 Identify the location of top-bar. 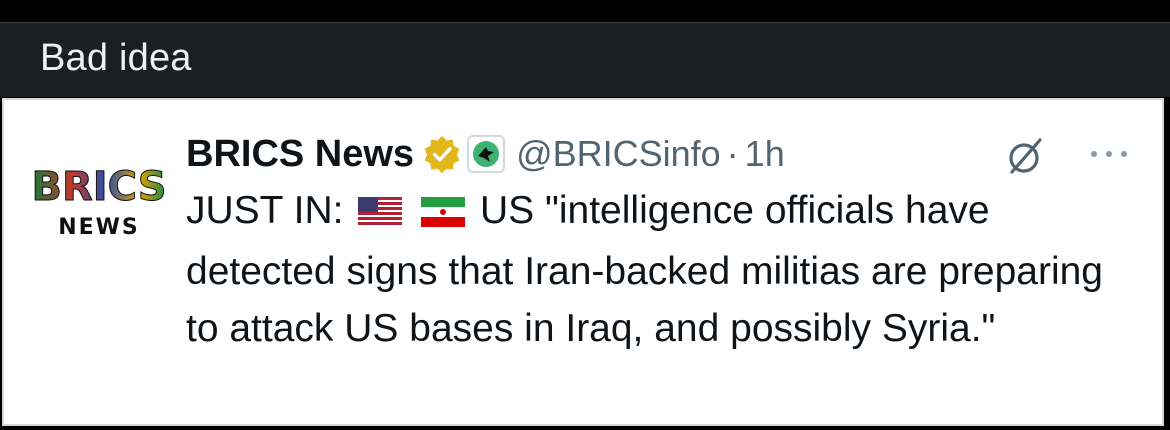
(585, 11).